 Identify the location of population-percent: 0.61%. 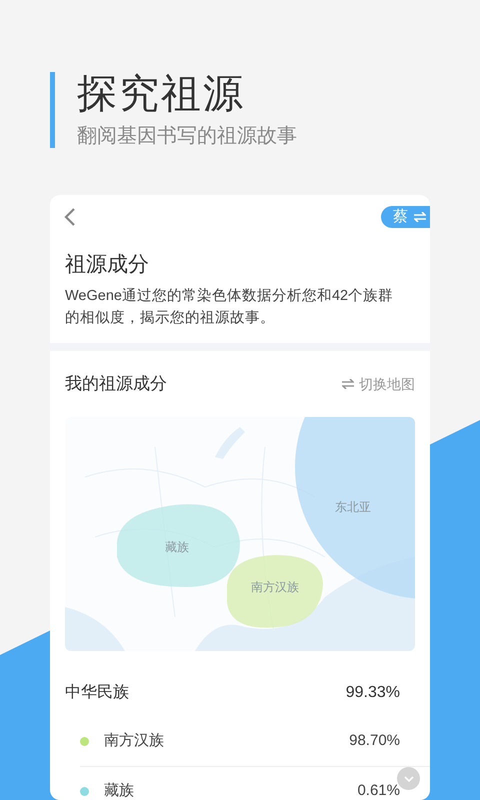
(378, 790).